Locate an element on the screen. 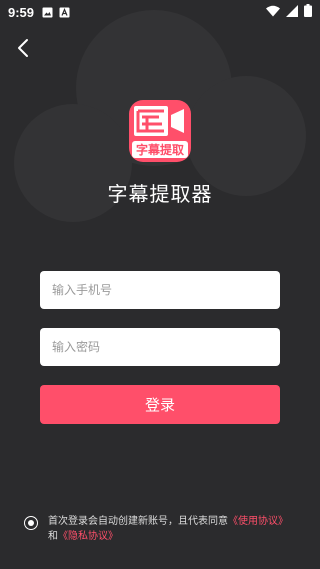  user-agreement-link: 《使用协议》 is located at coordinates (258, 521).